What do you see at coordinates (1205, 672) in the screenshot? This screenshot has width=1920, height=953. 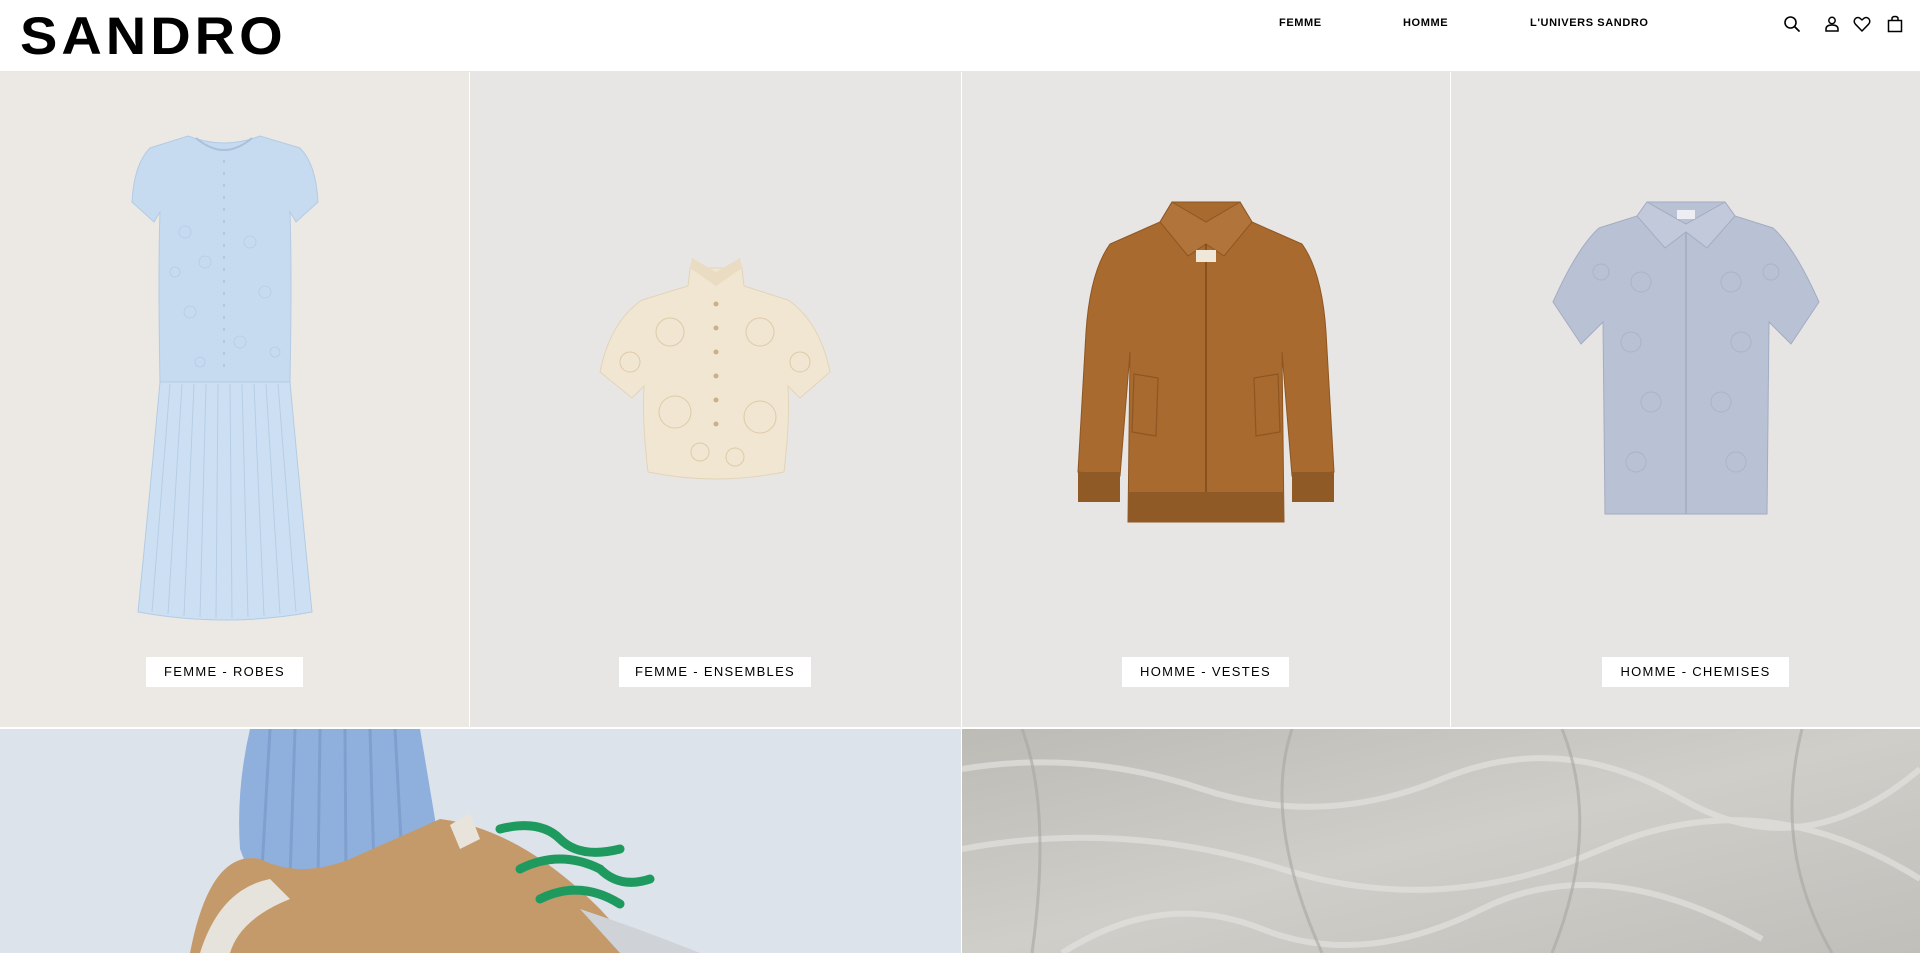 I see `tile-label: HOMME - VESTES` at bounding box center [1205, 672].